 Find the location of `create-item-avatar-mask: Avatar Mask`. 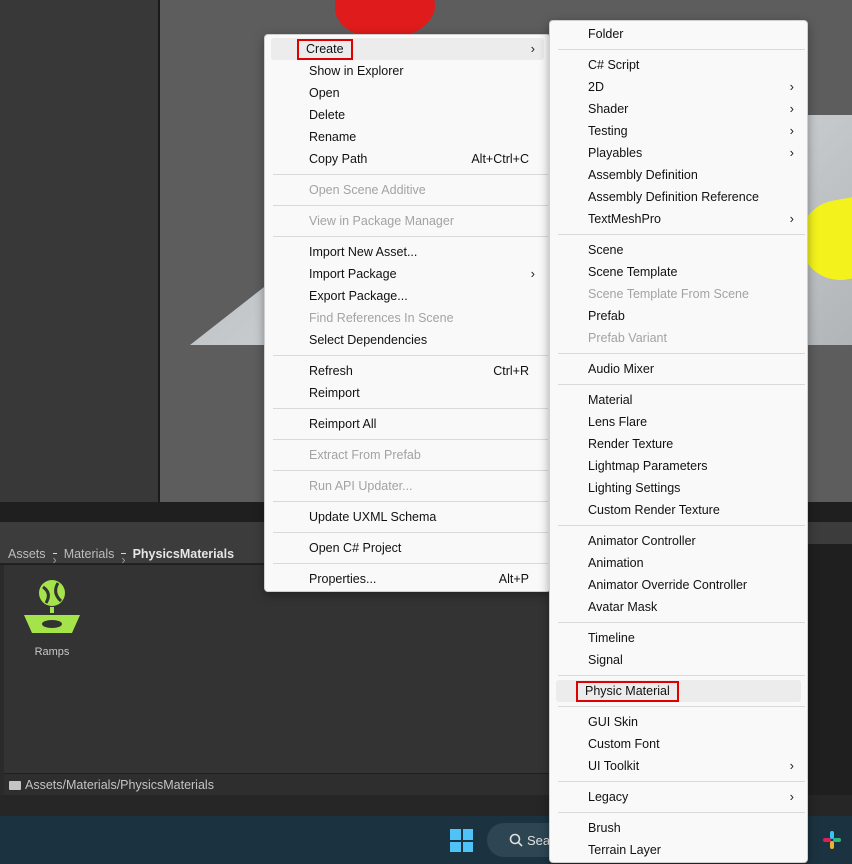

create-item-avatar-mask: Avatar Mask is located at coordinates (678, 607).